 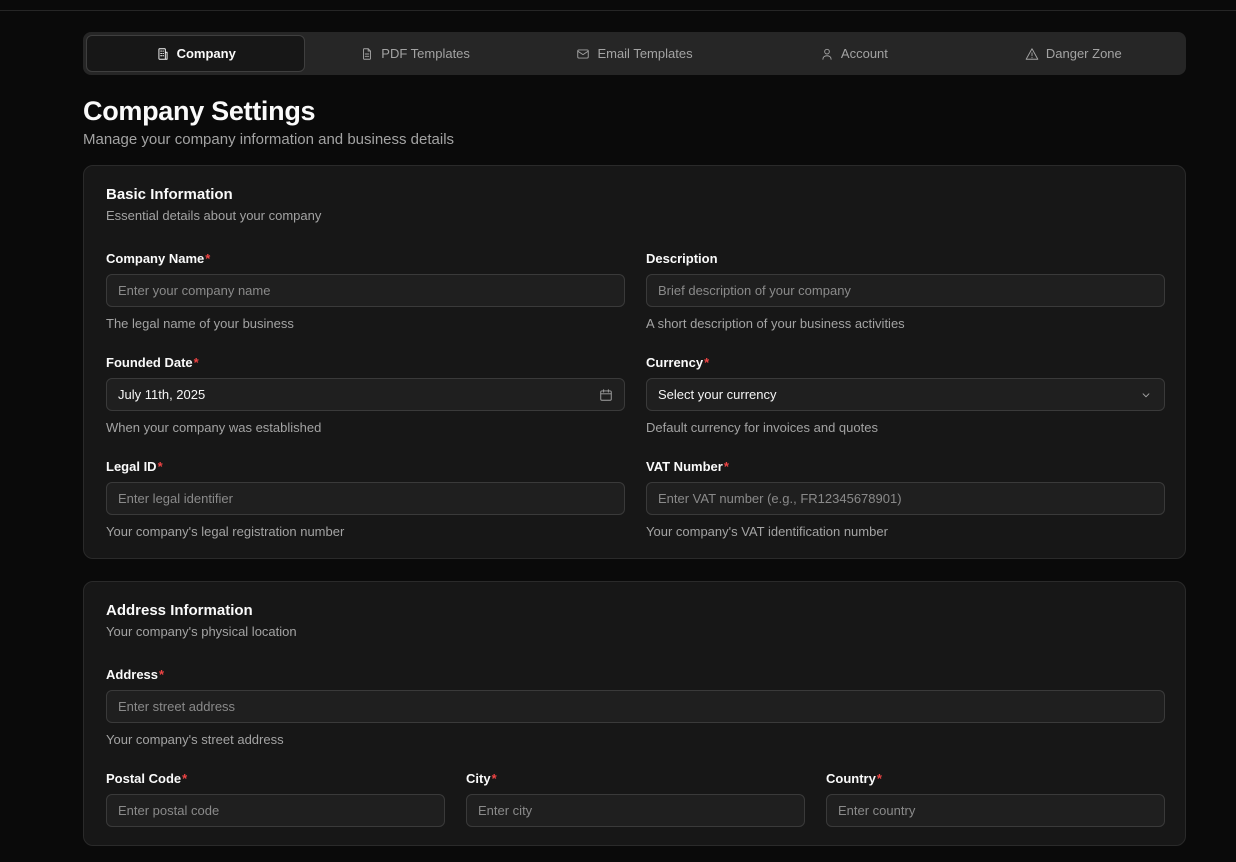 I want to click on calendar-icon, so click(x=606, y=395).